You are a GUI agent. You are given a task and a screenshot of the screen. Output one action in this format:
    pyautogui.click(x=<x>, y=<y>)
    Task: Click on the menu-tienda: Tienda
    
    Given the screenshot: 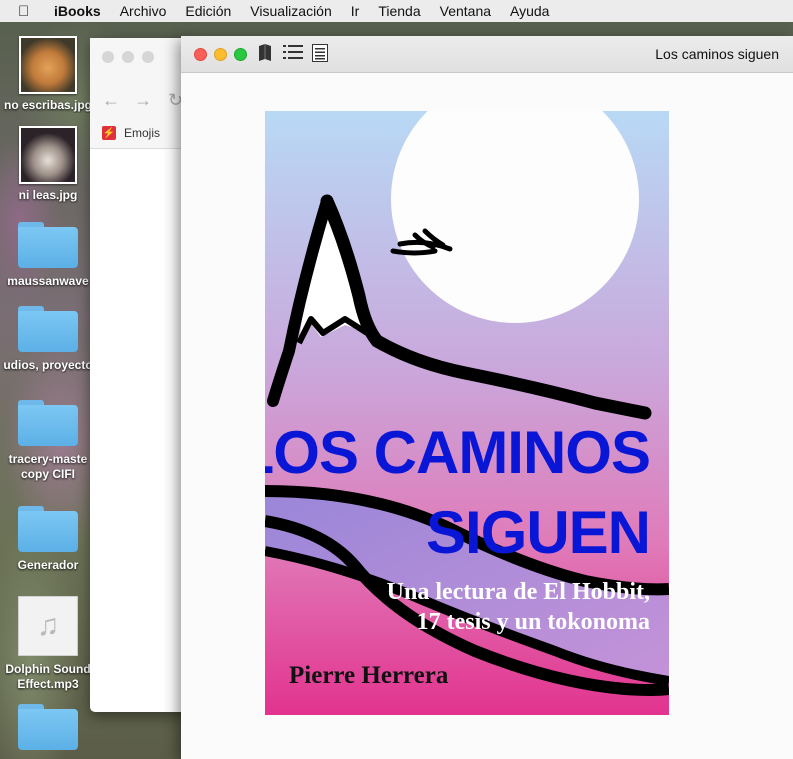 What is the action you would take?
    pyautogui.click(x=399, y=11)
    